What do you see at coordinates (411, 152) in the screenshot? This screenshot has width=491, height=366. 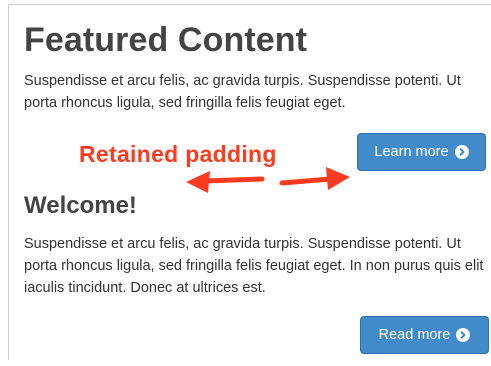 I see `learn-more-label: Learn more` at bounding box center [411, 152].